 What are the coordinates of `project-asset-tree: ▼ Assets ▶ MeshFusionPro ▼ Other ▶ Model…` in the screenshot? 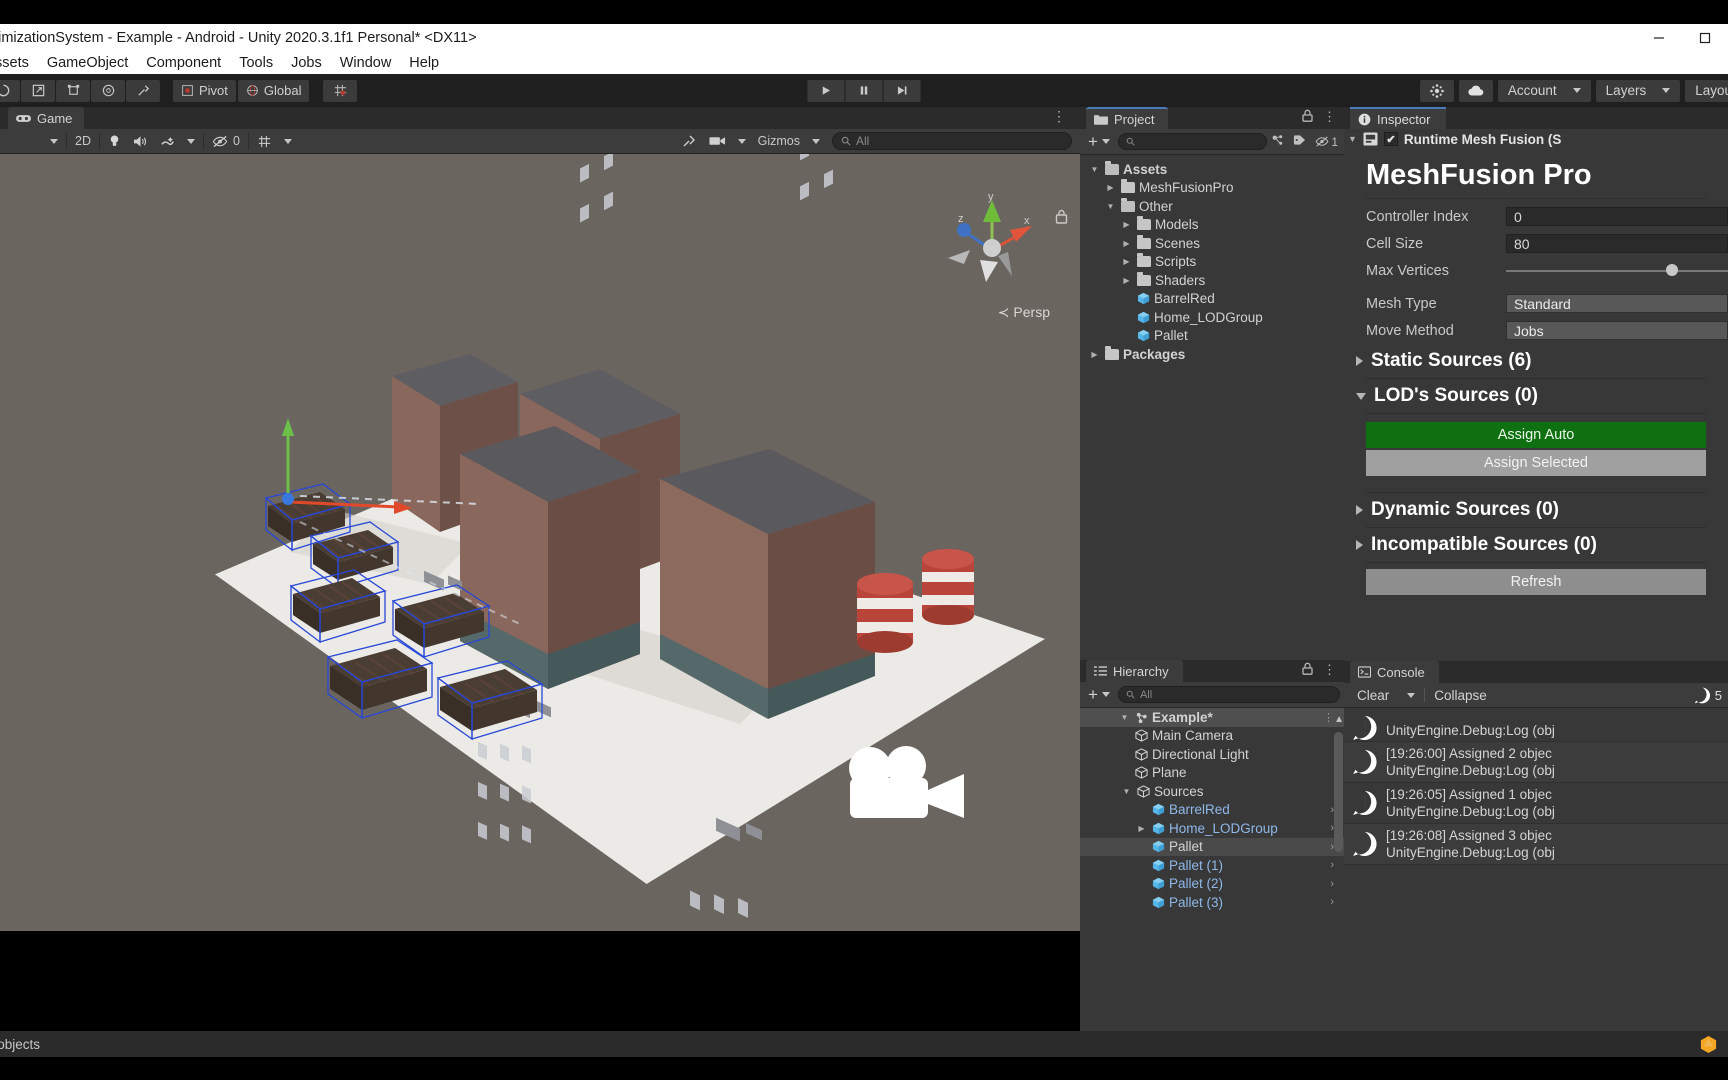 It's located at (1212, 259).